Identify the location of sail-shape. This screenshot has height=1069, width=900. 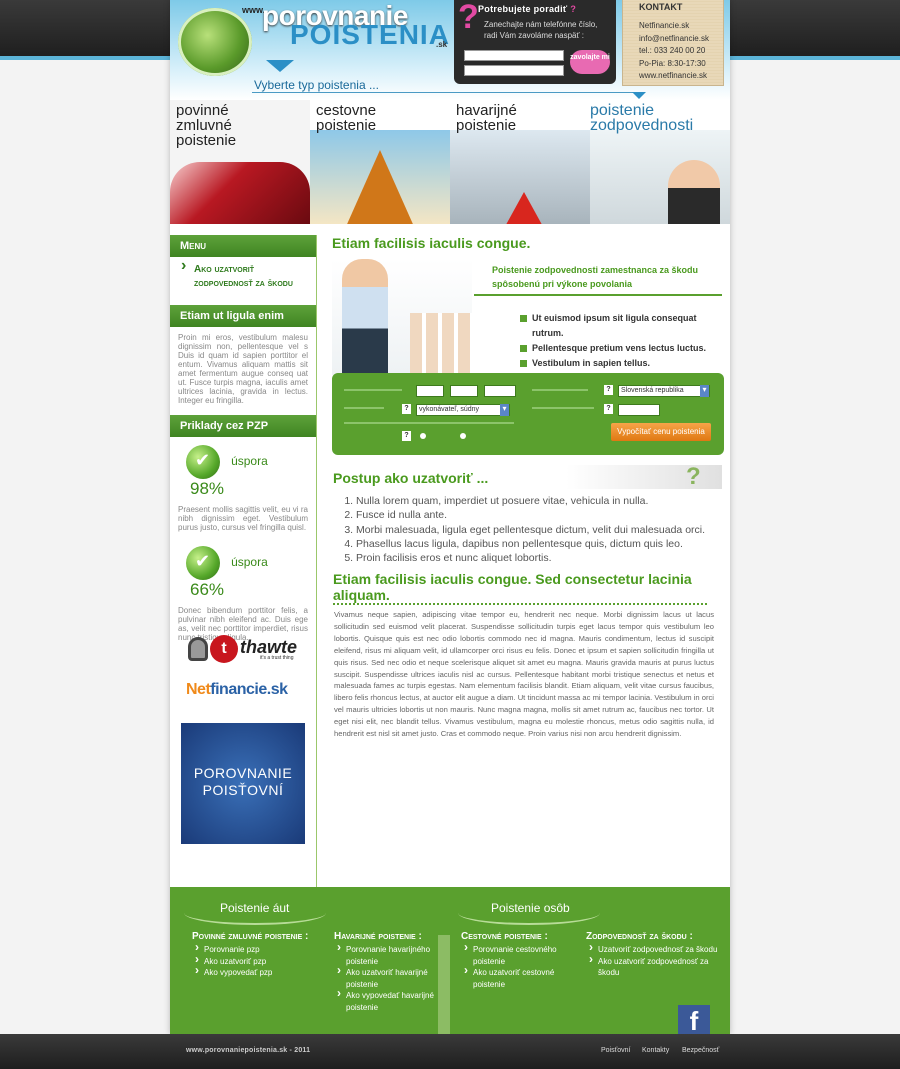
(380, 187).